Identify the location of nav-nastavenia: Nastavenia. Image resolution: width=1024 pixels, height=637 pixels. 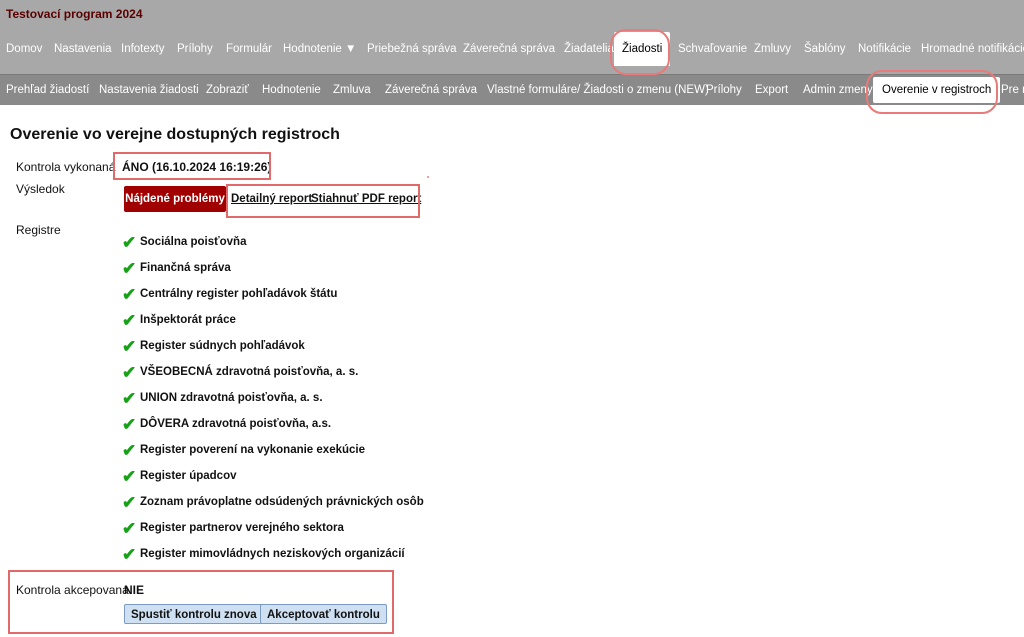
(83, 49).